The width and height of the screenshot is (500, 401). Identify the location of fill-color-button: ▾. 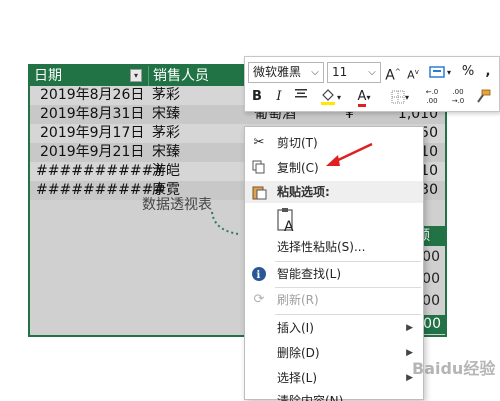
(330, 97).